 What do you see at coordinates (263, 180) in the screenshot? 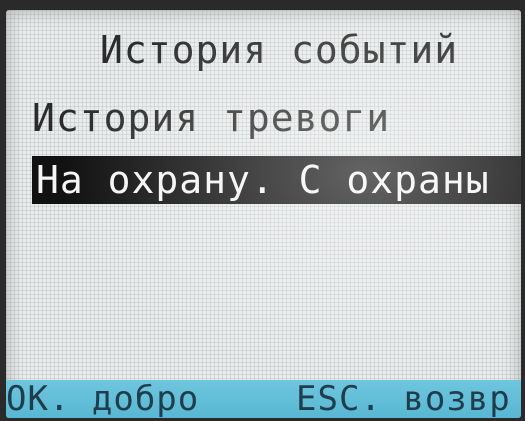
I see `menu-item-arm-disarm-label: На охрану. С охраны` at bounding box center [263, 180].